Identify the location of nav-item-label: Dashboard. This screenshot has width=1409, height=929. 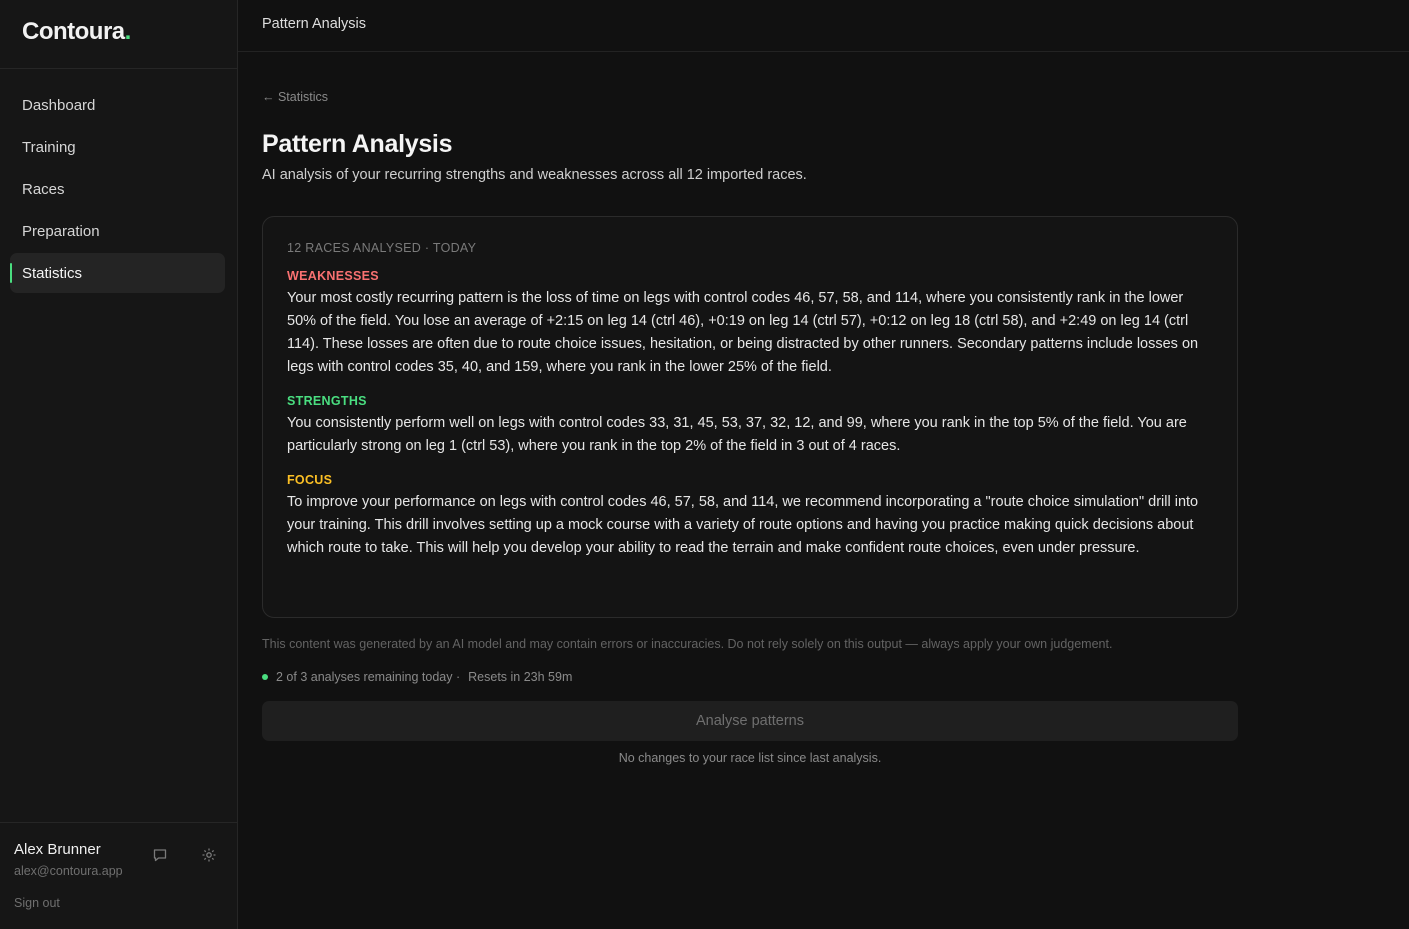
(59, 105).